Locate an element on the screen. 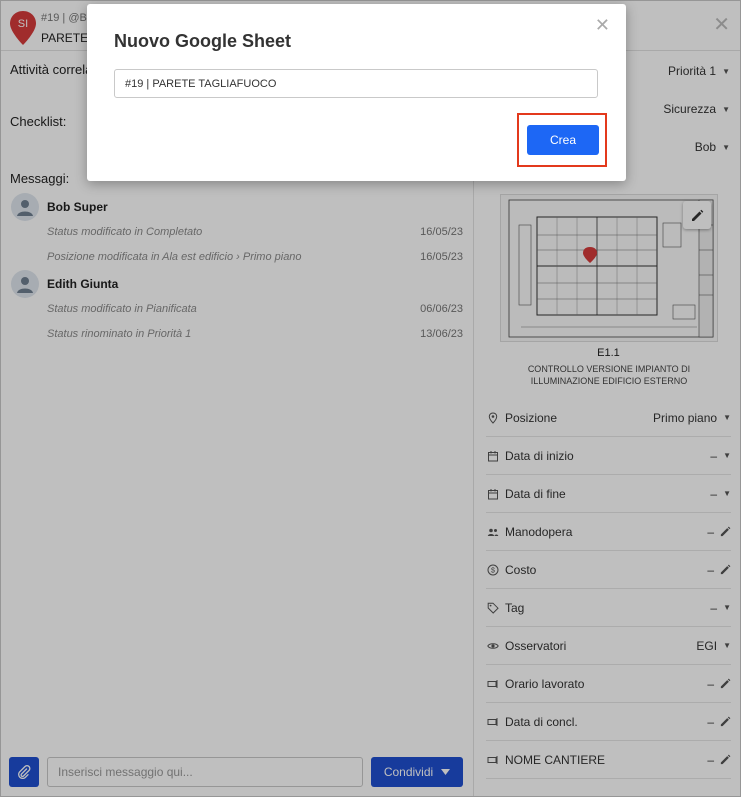 This screenshot has height=797, width=741. create-button: Crea is located at coordinates (563, 140).